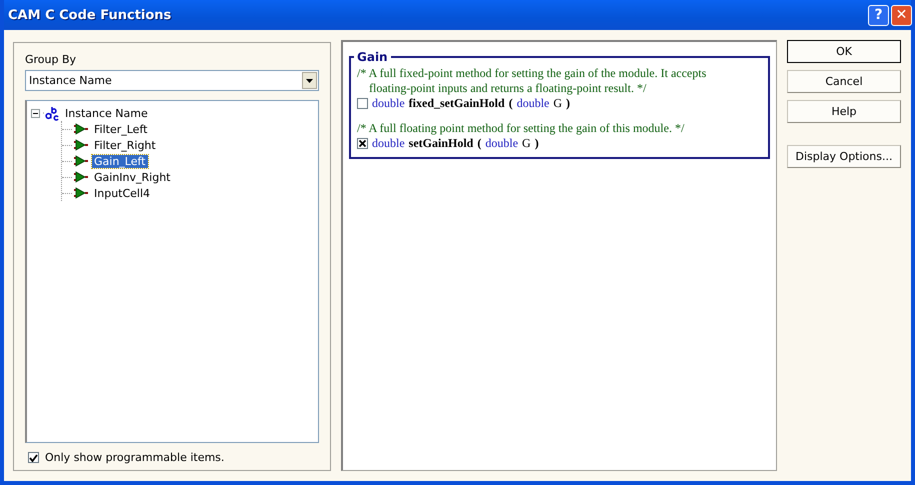 This screenshot has height=485, width=915. Describe the element at coordinates (51, 59) in the screenshot. I see `group-by-label: Group By` at that location.